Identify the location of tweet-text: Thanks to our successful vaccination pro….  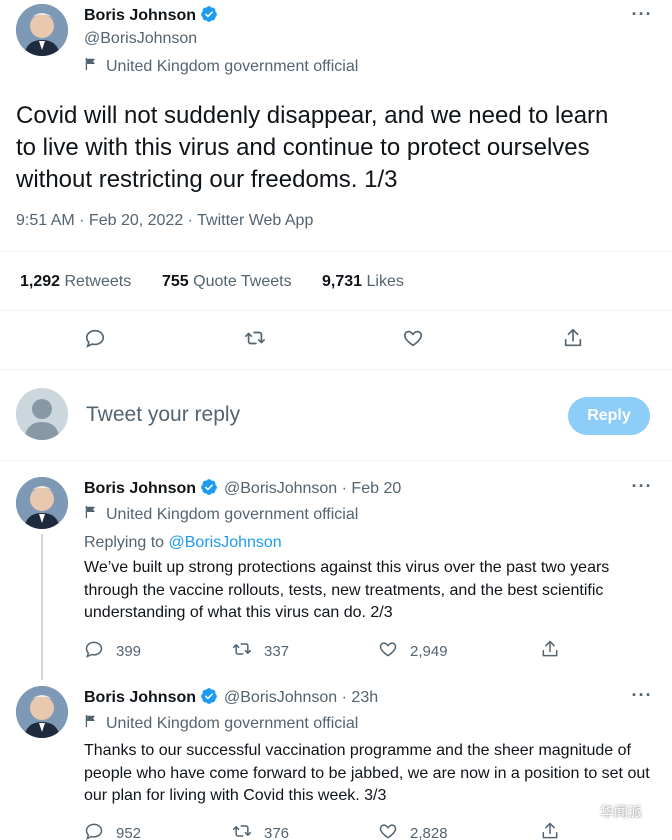
(367, 773).